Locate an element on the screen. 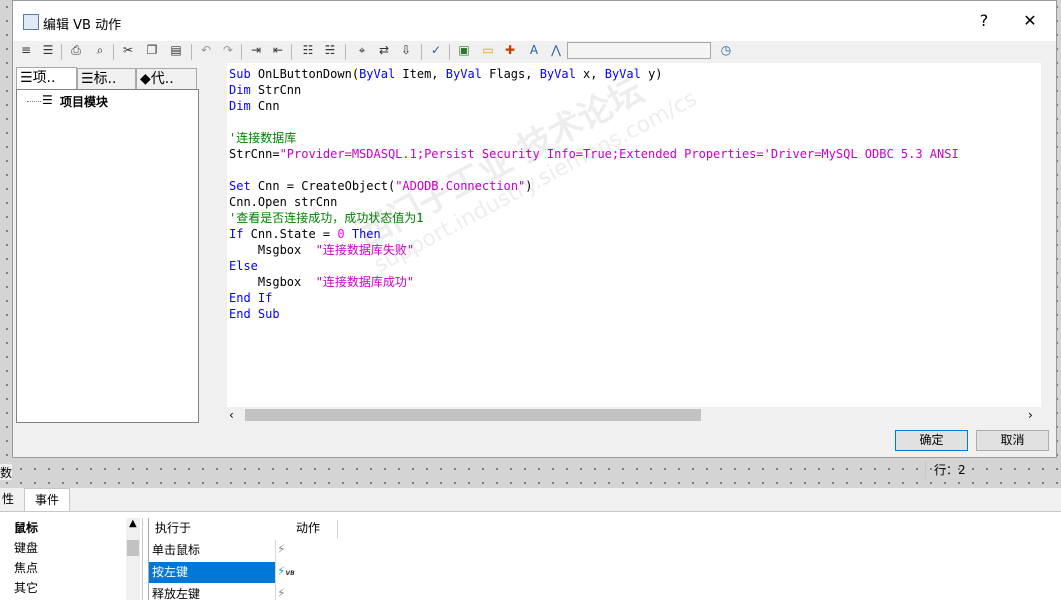  scroll-left-icon: ‹ is located at coordinates (231, 415).